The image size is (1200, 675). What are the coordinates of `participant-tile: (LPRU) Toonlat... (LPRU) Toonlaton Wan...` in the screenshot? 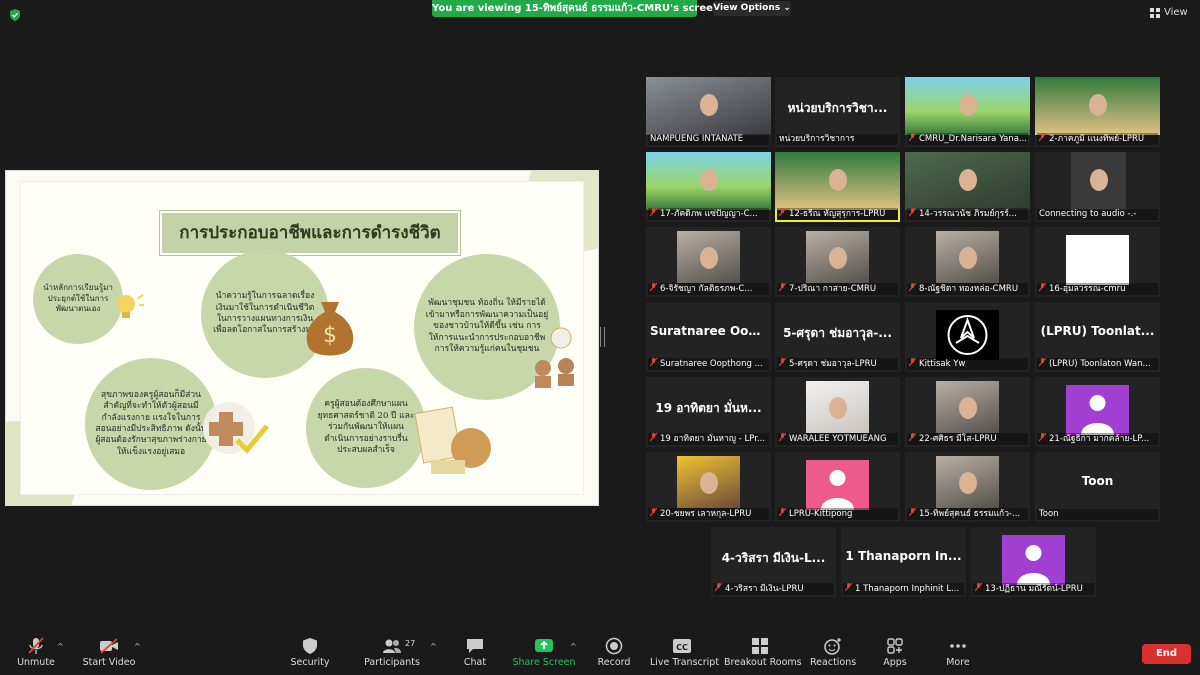 It's located at (1097, 337).